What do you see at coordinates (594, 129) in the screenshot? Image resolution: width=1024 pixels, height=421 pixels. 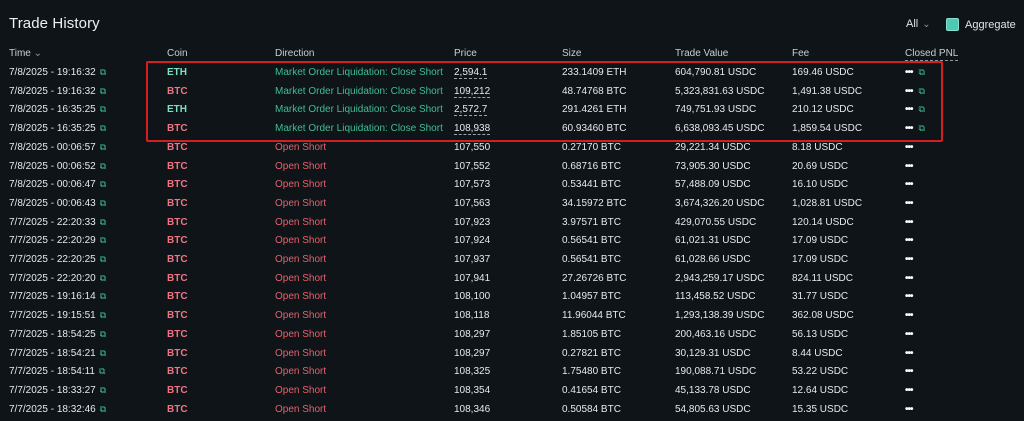 I see `size-cell: 60.93460 BTC` at bounding box center [594, 129].